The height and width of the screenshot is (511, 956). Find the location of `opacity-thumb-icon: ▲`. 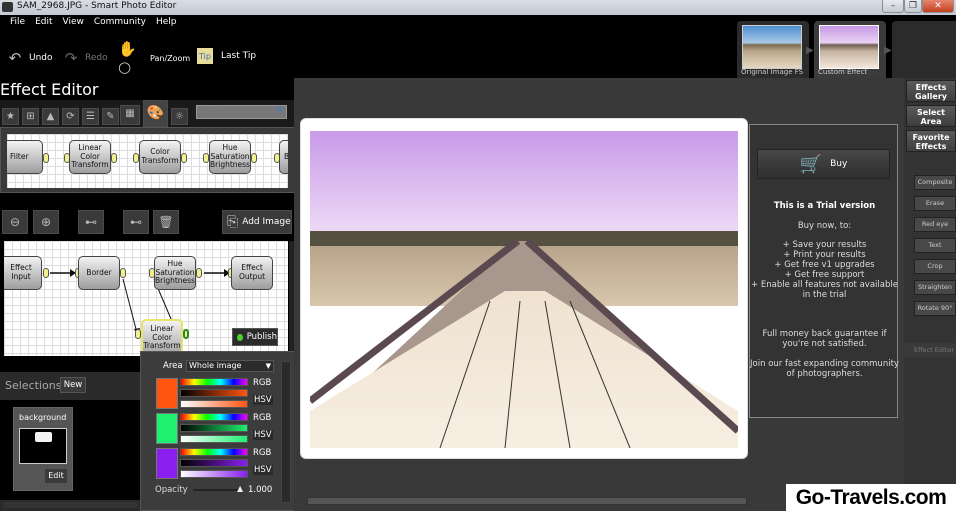

opacity-thumb-icon: ▲ is located at coordinates (240, 488).